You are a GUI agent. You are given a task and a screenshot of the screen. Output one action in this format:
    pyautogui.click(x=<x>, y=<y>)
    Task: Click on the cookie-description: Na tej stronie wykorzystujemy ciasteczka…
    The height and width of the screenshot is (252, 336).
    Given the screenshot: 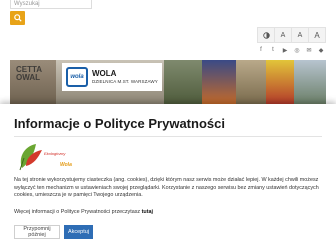 What is the action you would take?
    pyautogui.click(x=166, y=188)
    